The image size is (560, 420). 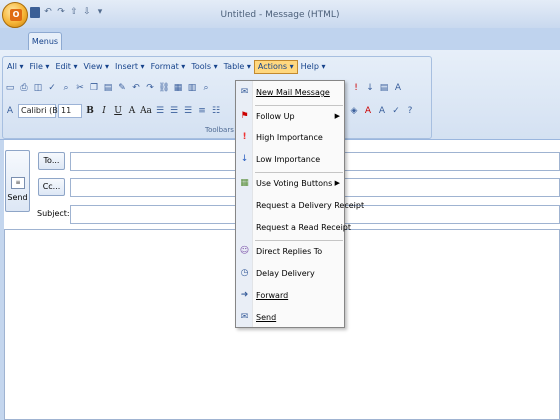 I want to click on menu-item-direct-replies-to: ☺ Direct Replies To, so click(x=290, y=252).